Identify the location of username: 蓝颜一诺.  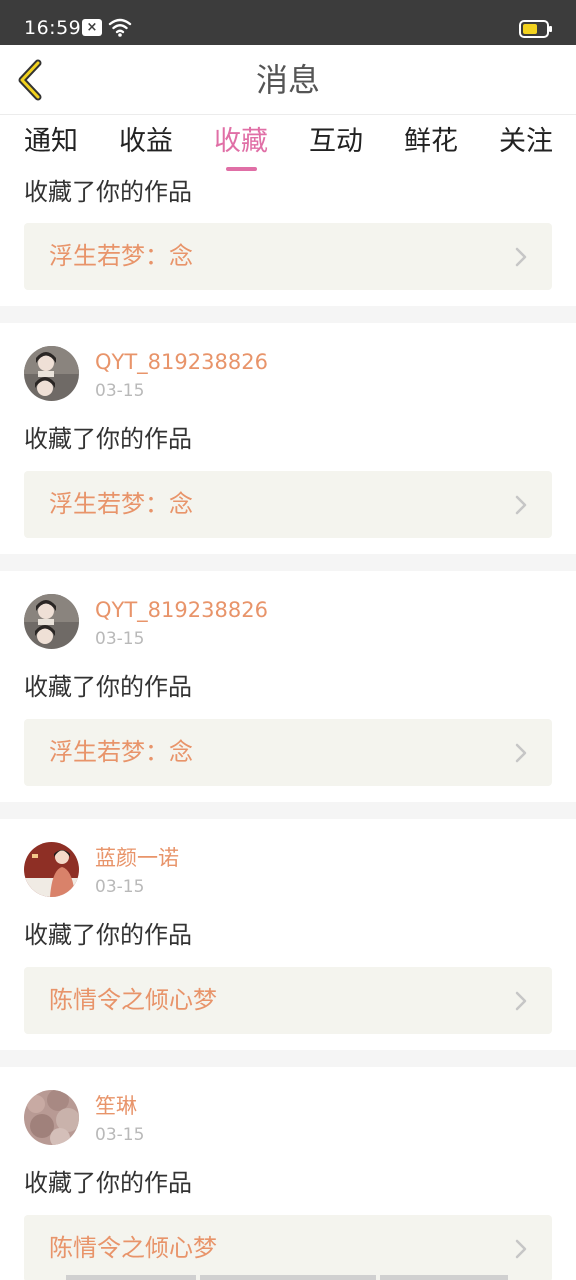
(137, 858).